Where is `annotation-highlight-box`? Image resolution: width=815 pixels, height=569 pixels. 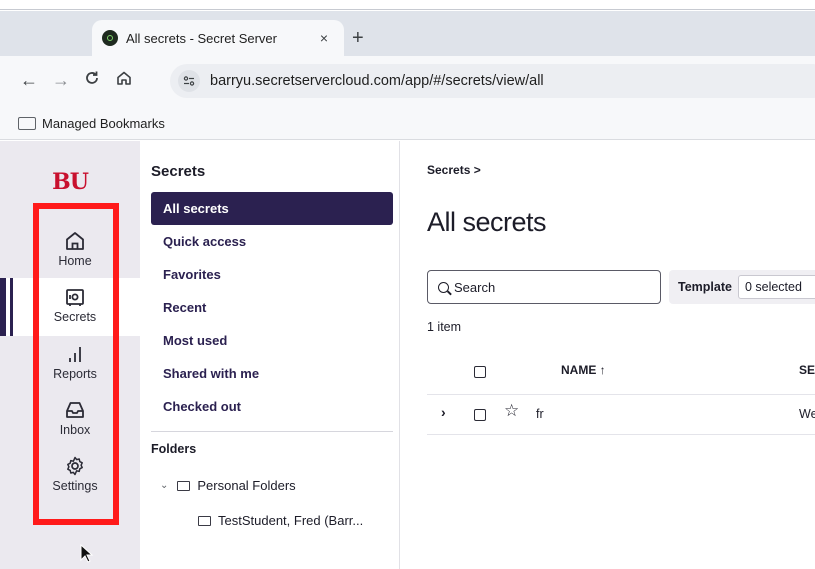 annotation-highlight-box is located at coordinates (76, 364).